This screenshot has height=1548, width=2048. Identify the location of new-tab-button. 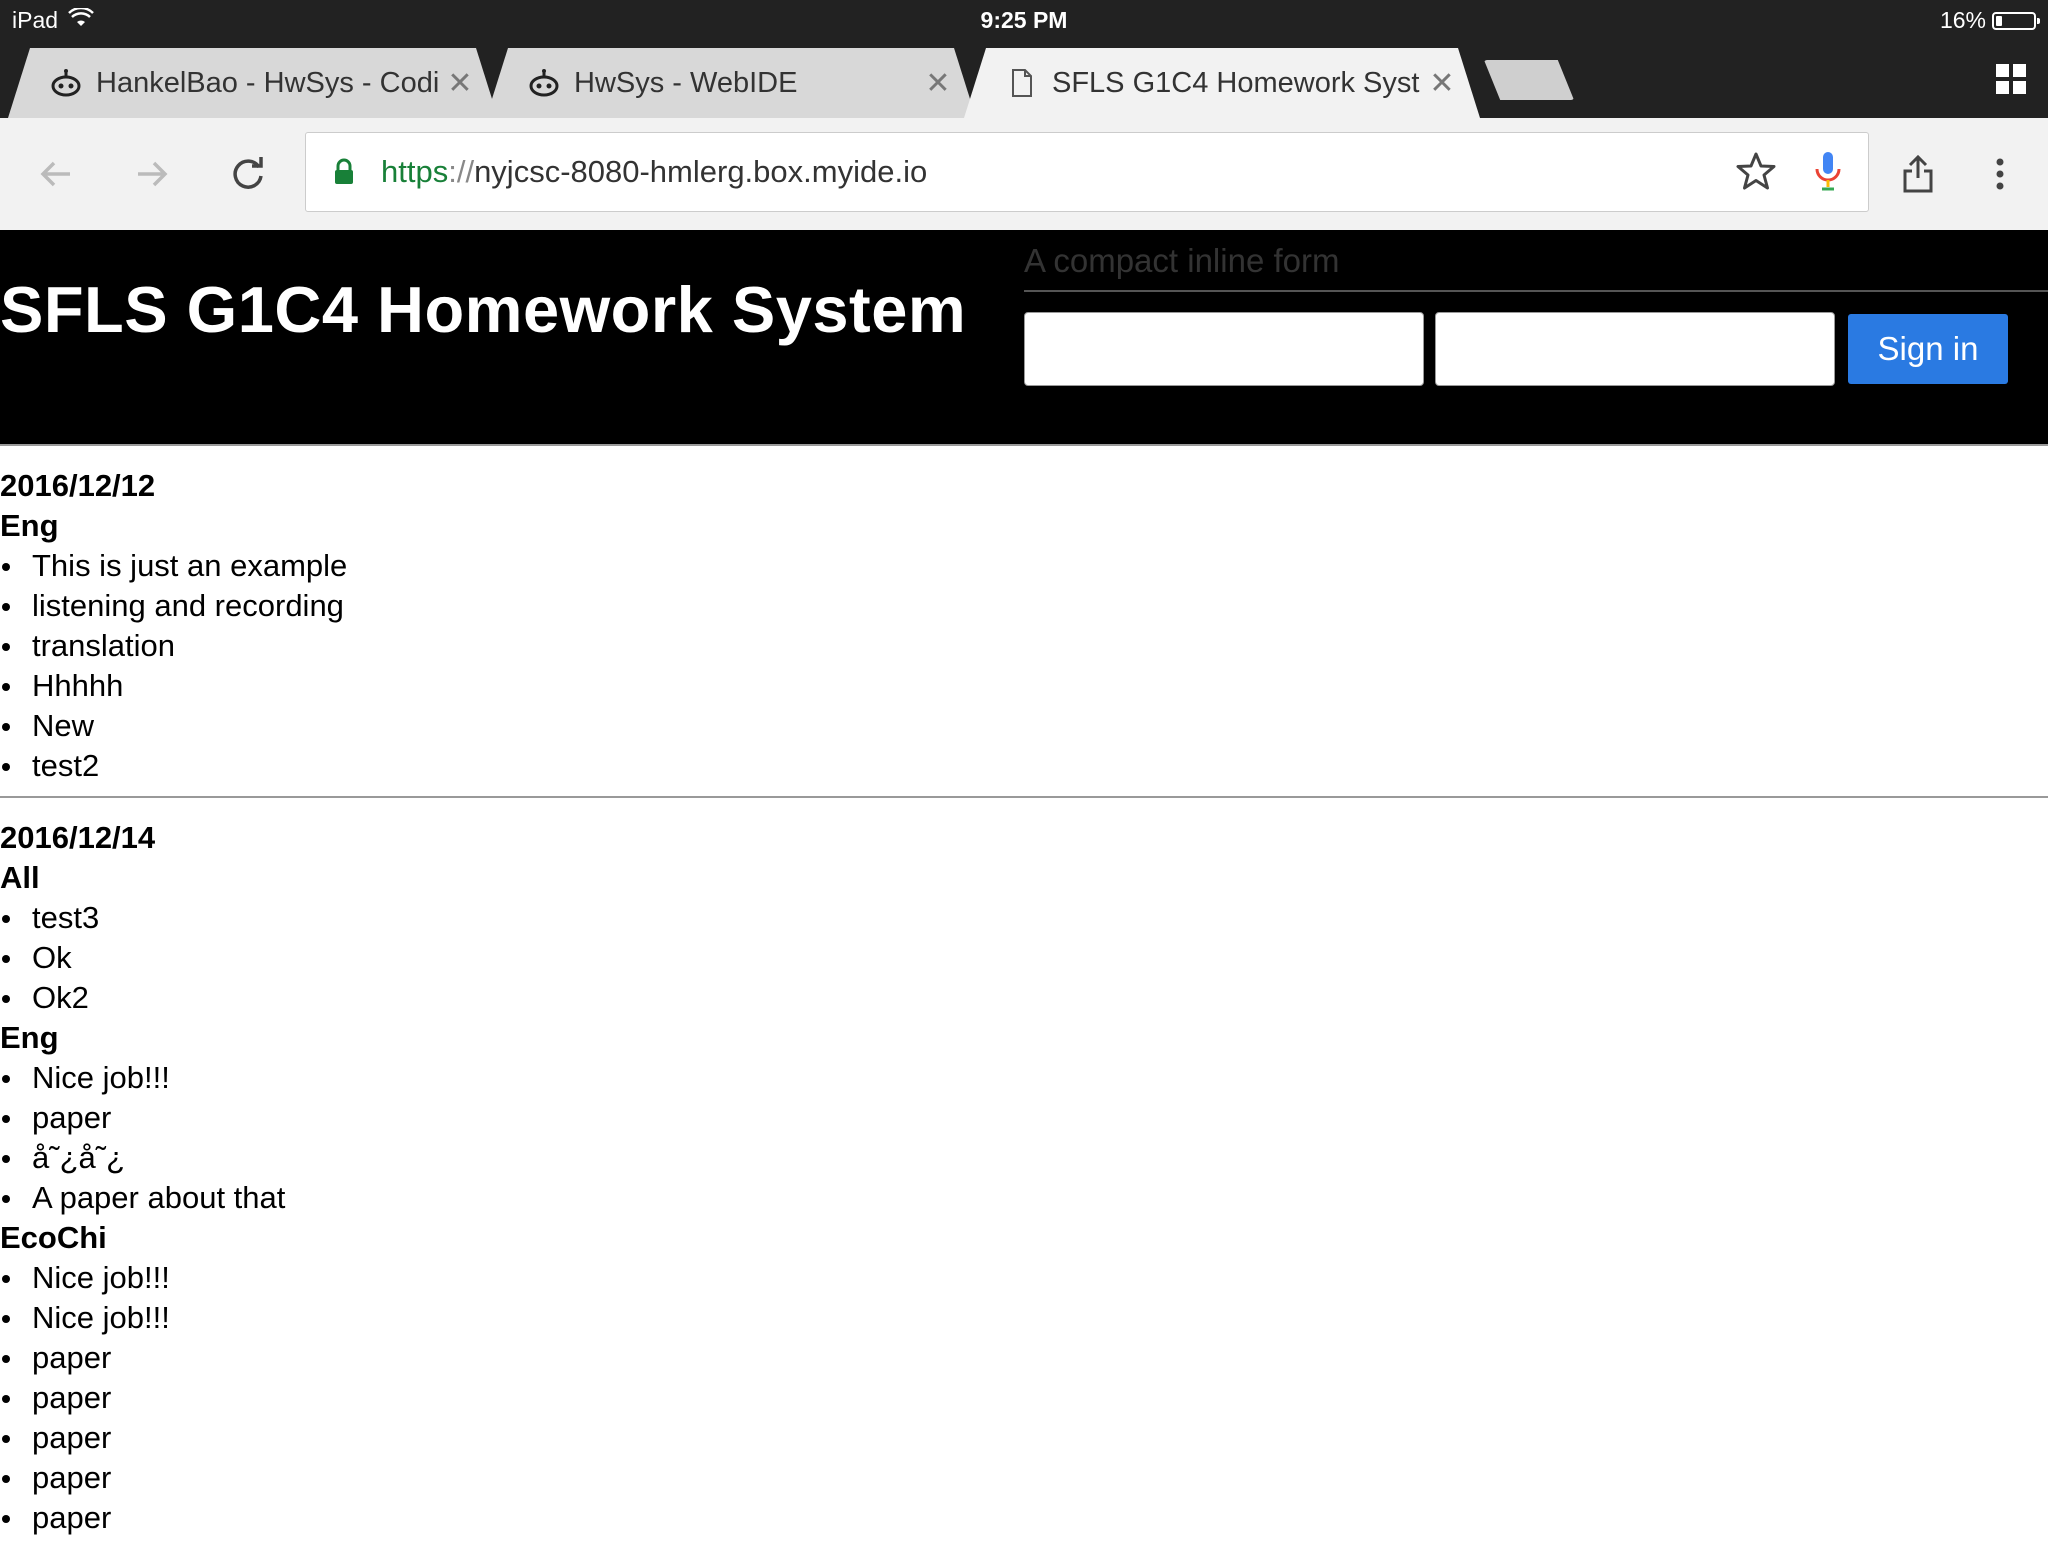
(1529, 80).